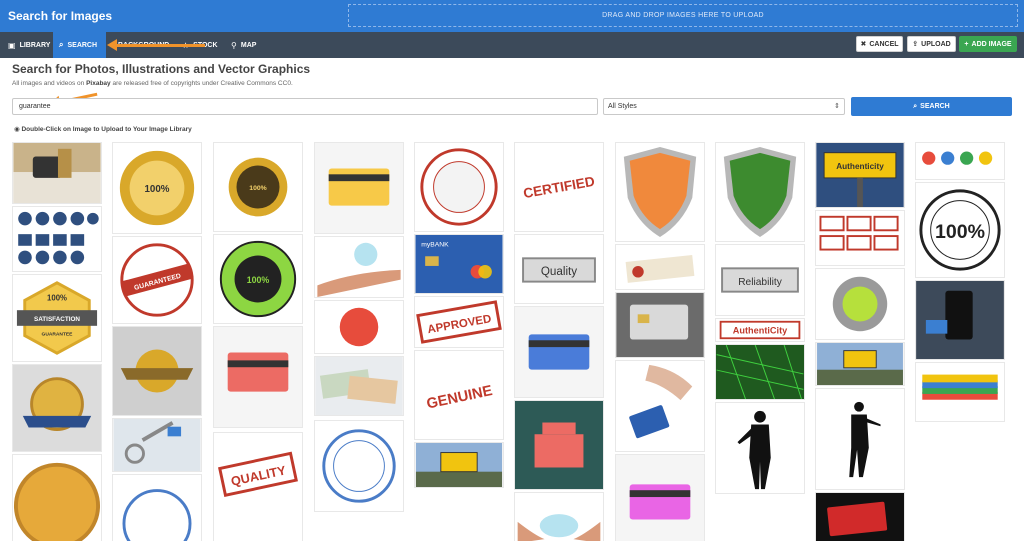  I want to click on cancel-button: ✖ CANCEL, so click(879, 44).